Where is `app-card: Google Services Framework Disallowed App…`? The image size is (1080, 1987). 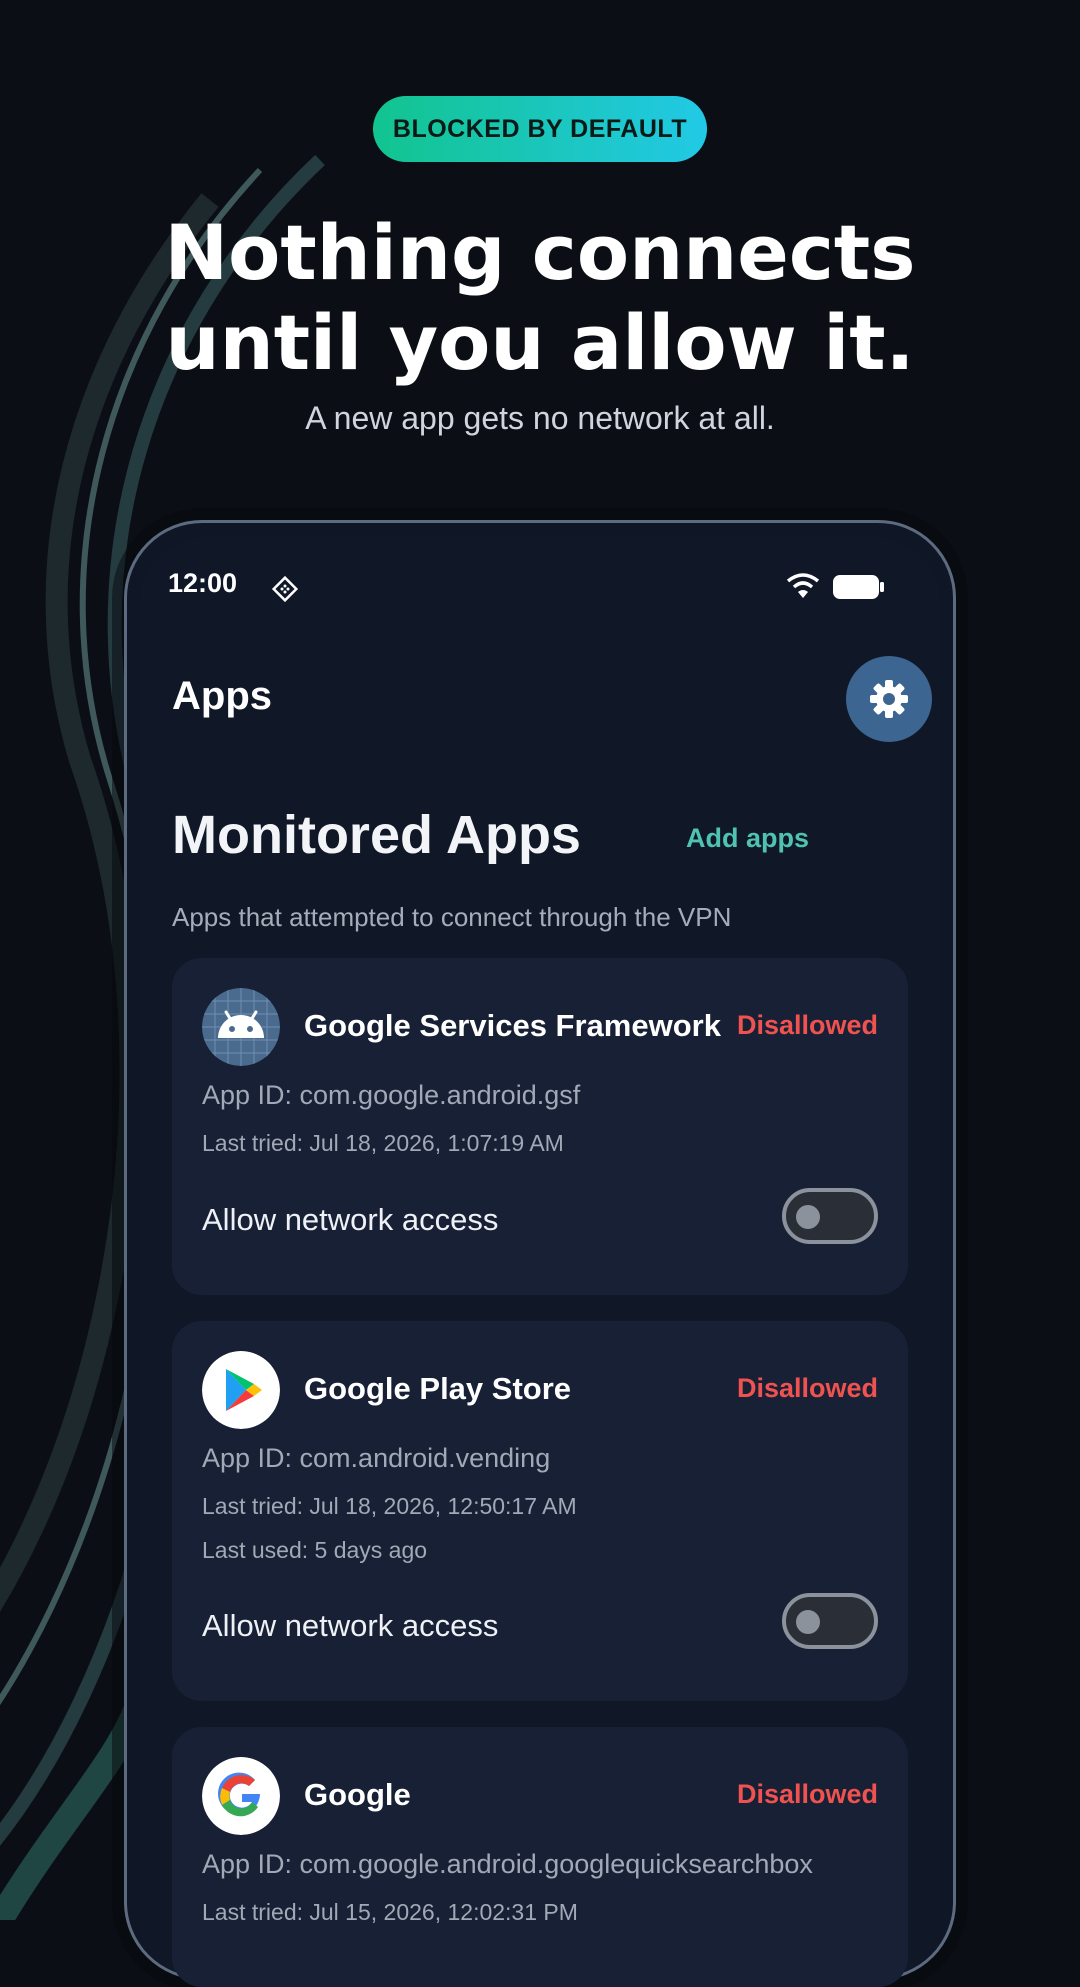 app-card: Google Services Framework Disallowed App… is located at coordinates (540, 1126).